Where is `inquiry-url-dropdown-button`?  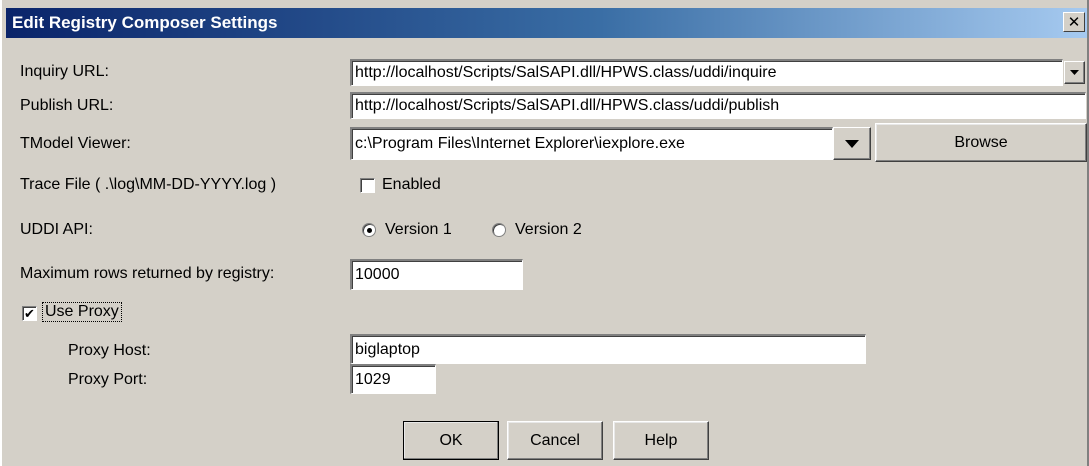 inquiry-url-dropdown-button is located at coordinates (1074, 72).